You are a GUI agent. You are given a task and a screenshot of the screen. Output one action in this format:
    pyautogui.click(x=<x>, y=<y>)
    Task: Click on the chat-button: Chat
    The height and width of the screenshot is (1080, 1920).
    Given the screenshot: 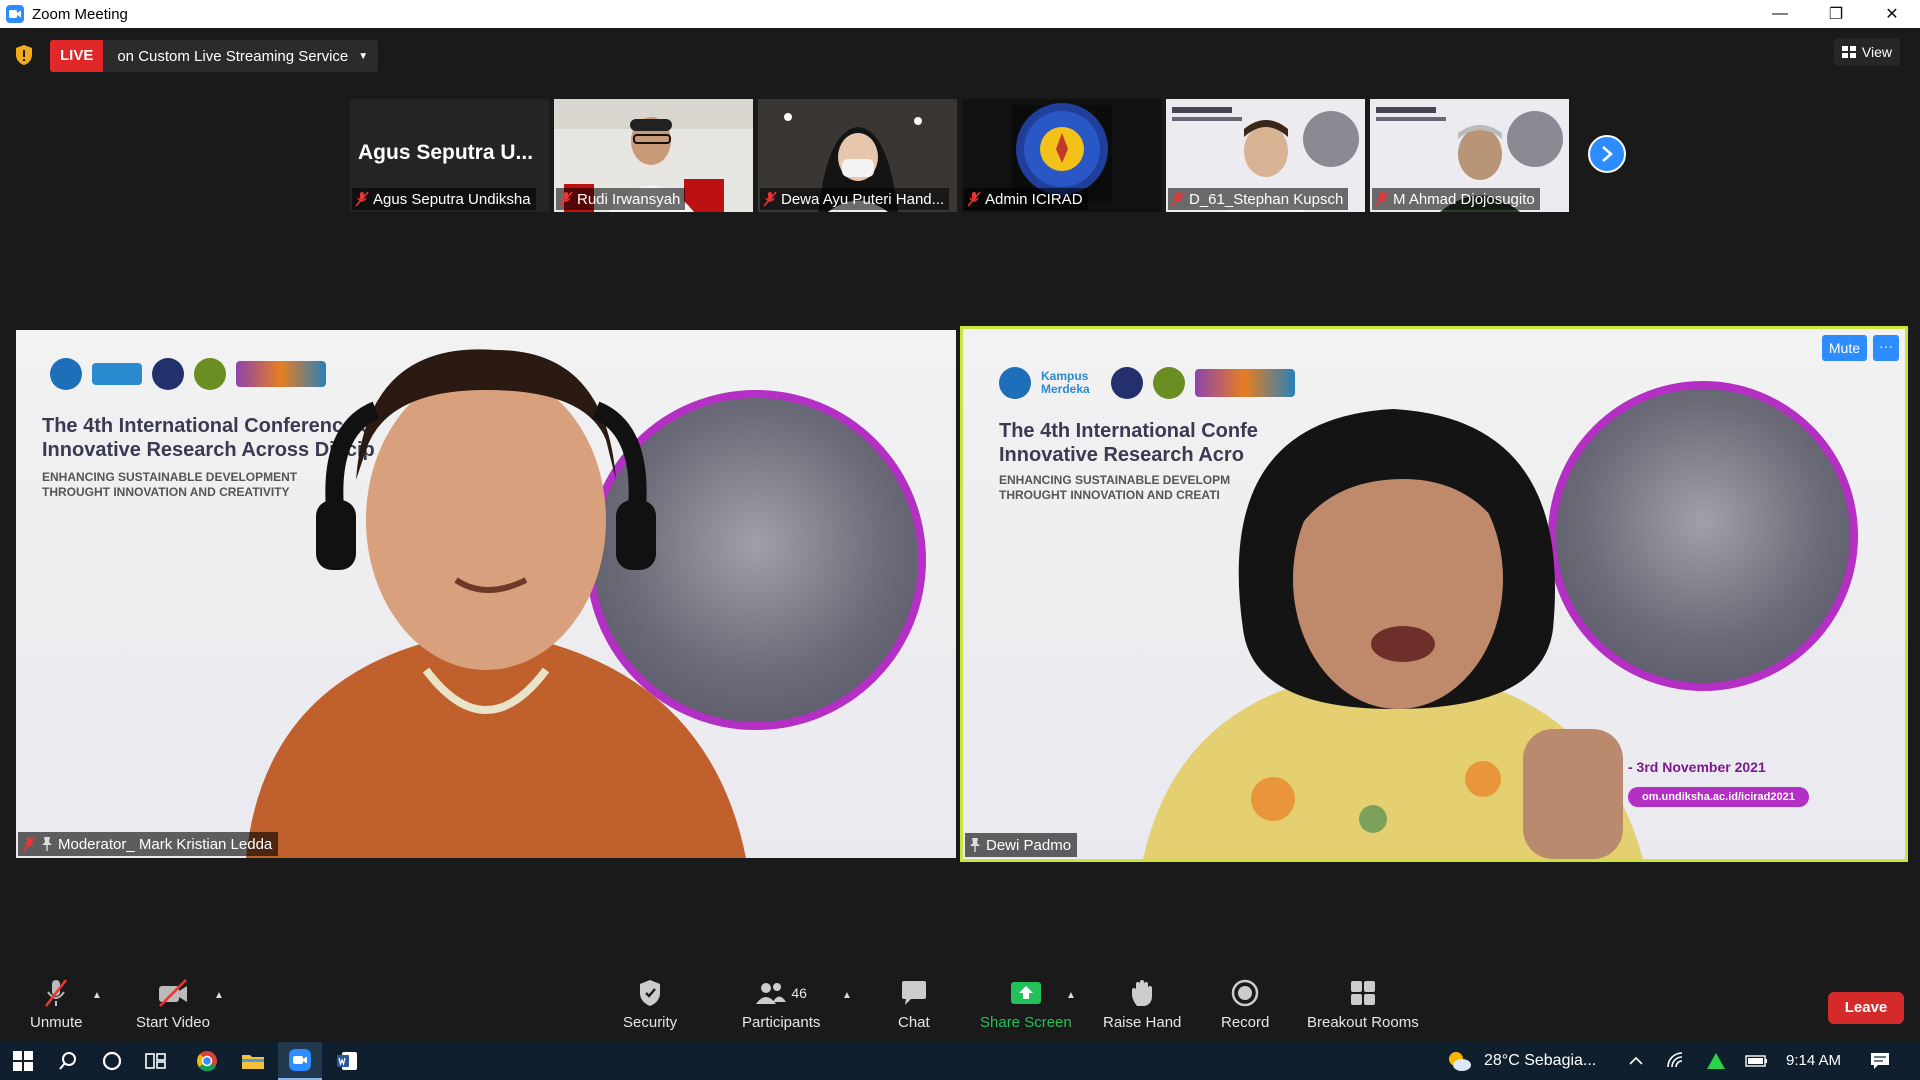 What is the action you would take?
    pyautogui.click(x=914, y=1003)
    